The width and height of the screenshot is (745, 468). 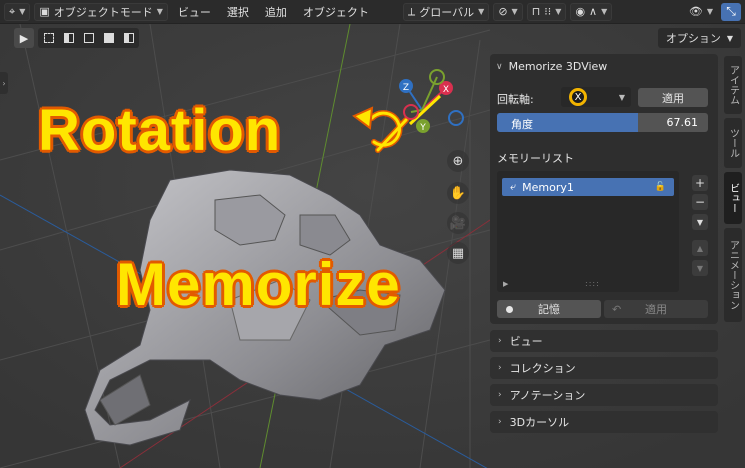 I want to click on memorize-button-label: 記憶, so click(x=549, y=309).